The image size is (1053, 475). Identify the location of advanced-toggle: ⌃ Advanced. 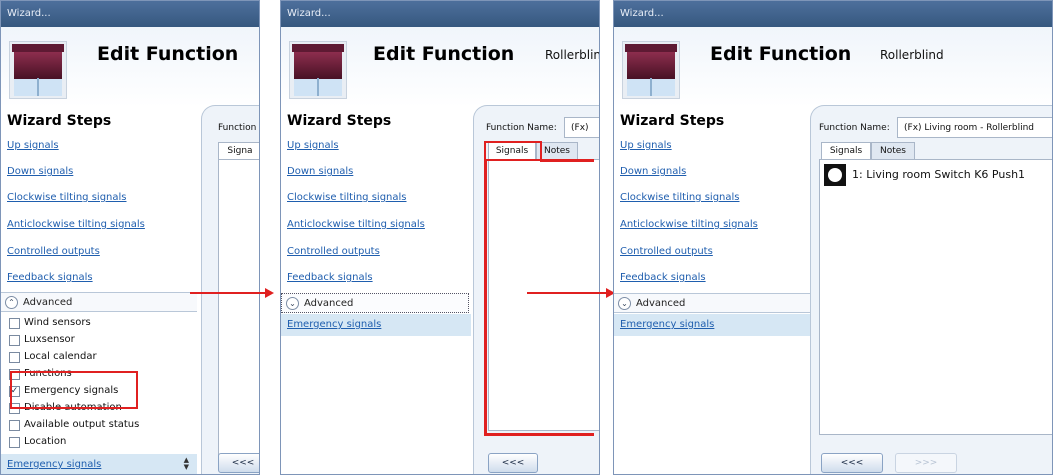
(99, 302).